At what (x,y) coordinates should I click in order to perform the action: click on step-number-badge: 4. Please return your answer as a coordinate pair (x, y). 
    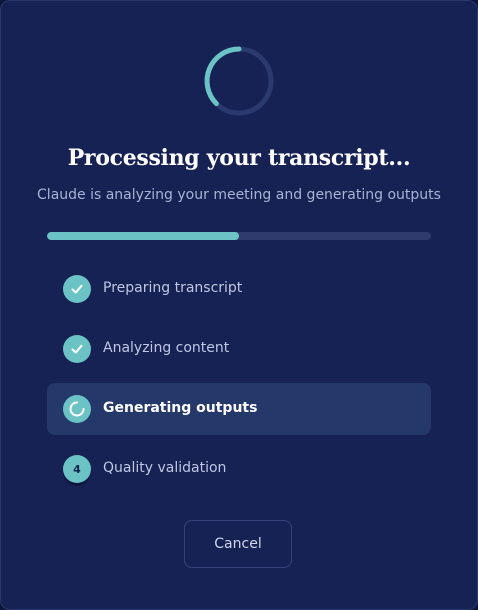
    Looking at the image, I should click on (77, 469).